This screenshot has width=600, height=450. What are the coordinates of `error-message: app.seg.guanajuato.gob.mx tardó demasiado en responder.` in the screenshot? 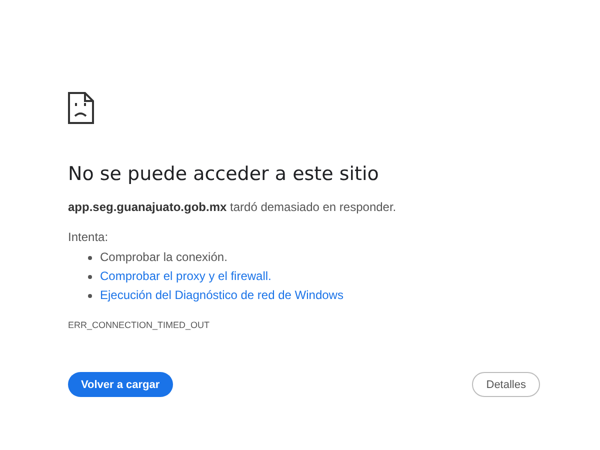 It's located at (233, 207).